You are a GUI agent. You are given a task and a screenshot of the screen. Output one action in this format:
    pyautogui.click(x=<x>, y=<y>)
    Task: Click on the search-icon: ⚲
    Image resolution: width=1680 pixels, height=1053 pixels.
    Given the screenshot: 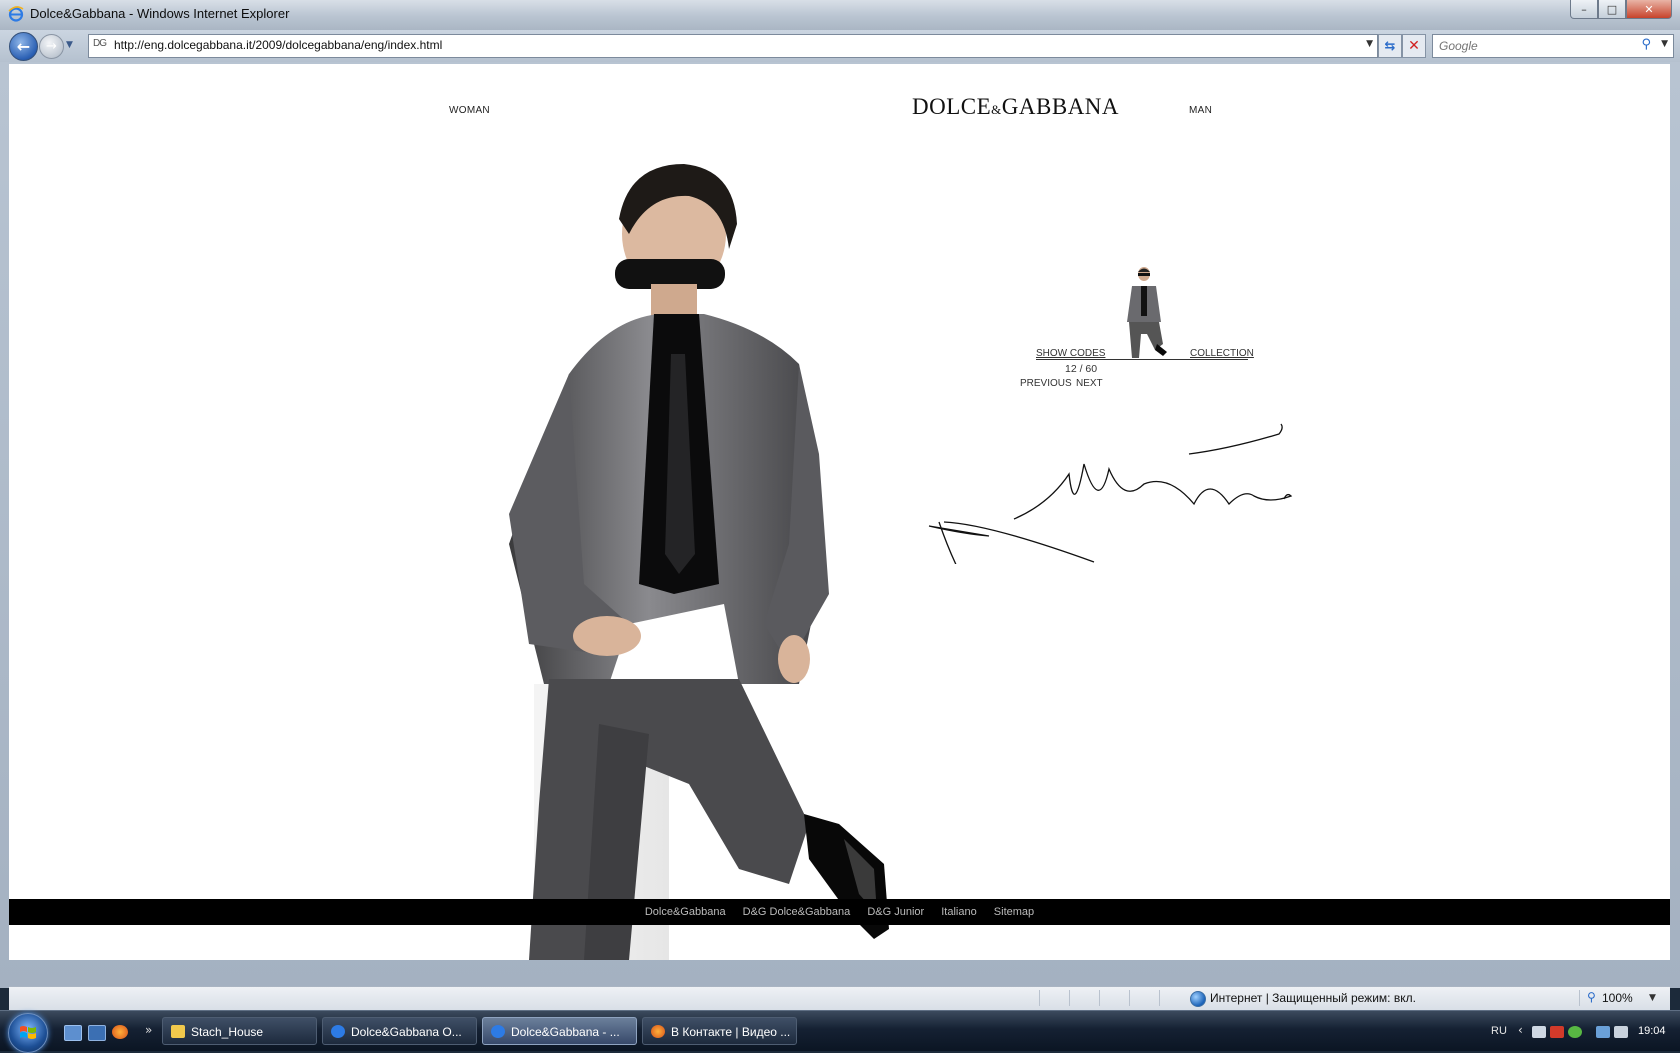 What is the action you would take?
    pyautogui.click(x=1646, y=44)
    